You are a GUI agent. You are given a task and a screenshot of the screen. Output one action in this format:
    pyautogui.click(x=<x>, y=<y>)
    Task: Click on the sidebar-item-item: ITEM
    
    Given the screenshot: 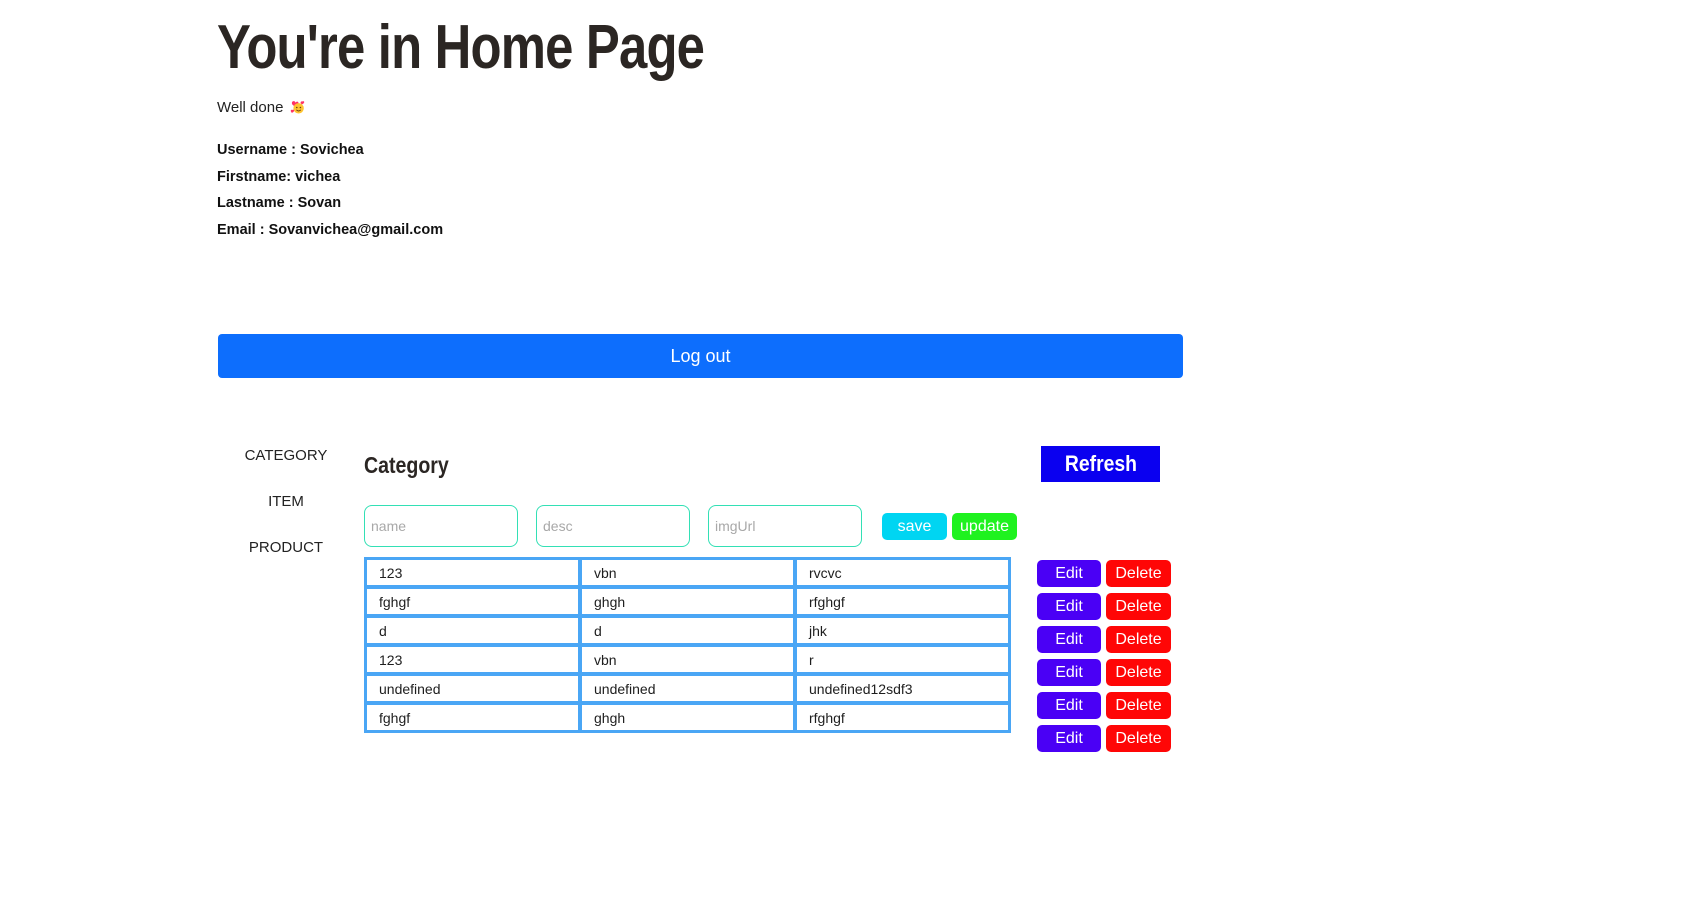 What is the action you would take?
    pyautogui.click(x=286, y=515)
    